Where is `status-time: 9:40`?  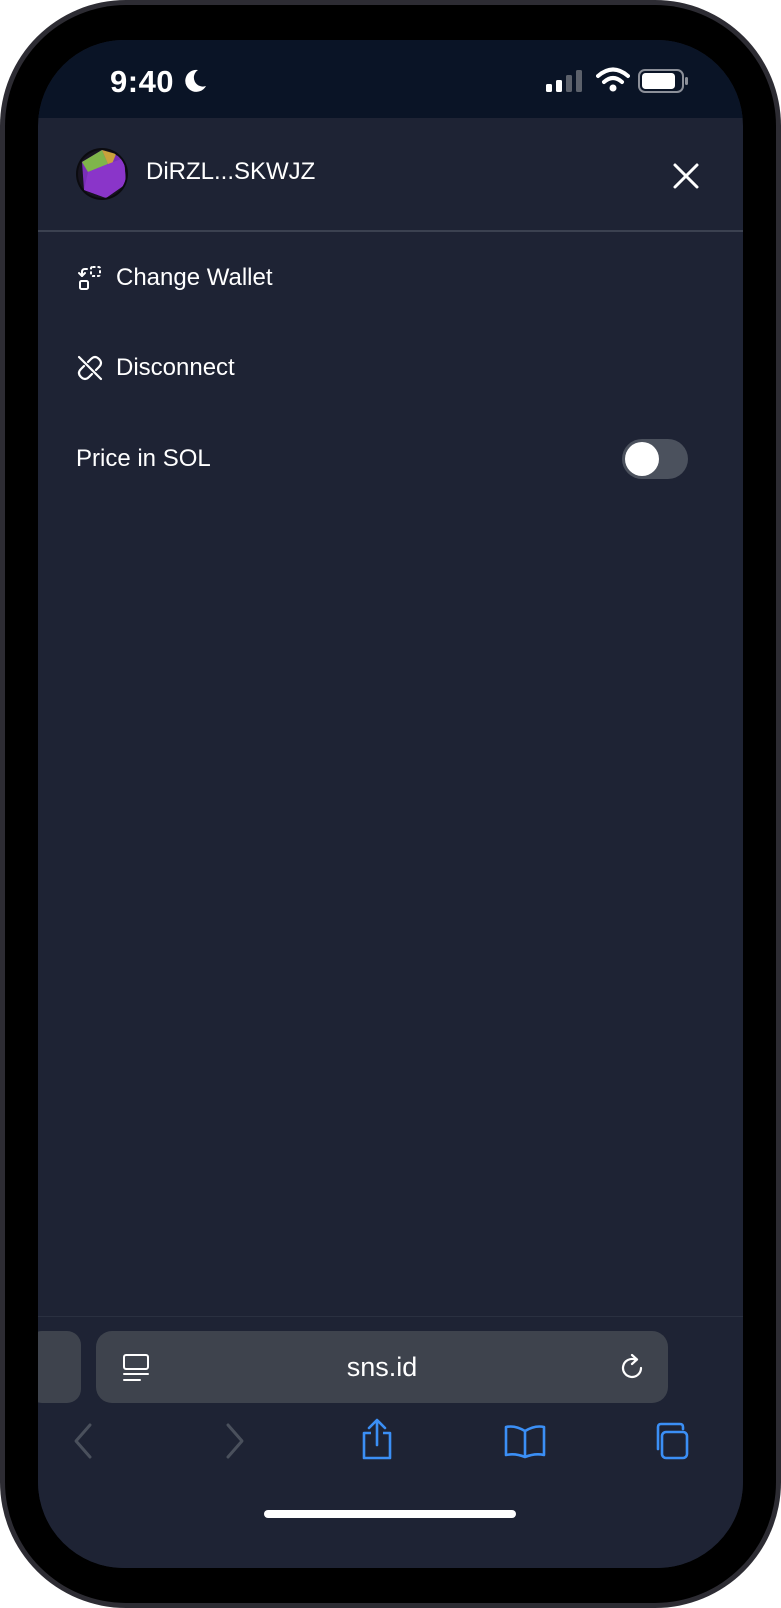
status-time: 9:40 is located at coordinates (142, 81).